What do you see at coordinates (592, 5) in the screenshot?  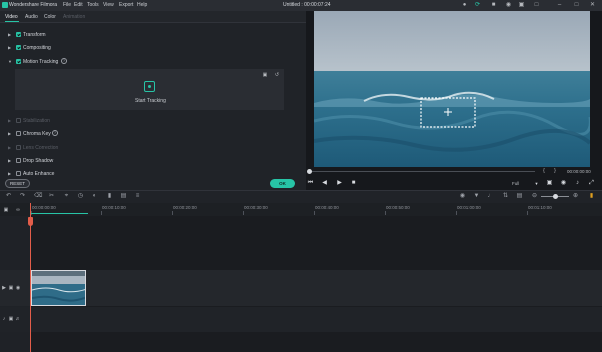 I see `close-icon: ✕` at bounding box center [592, 5].